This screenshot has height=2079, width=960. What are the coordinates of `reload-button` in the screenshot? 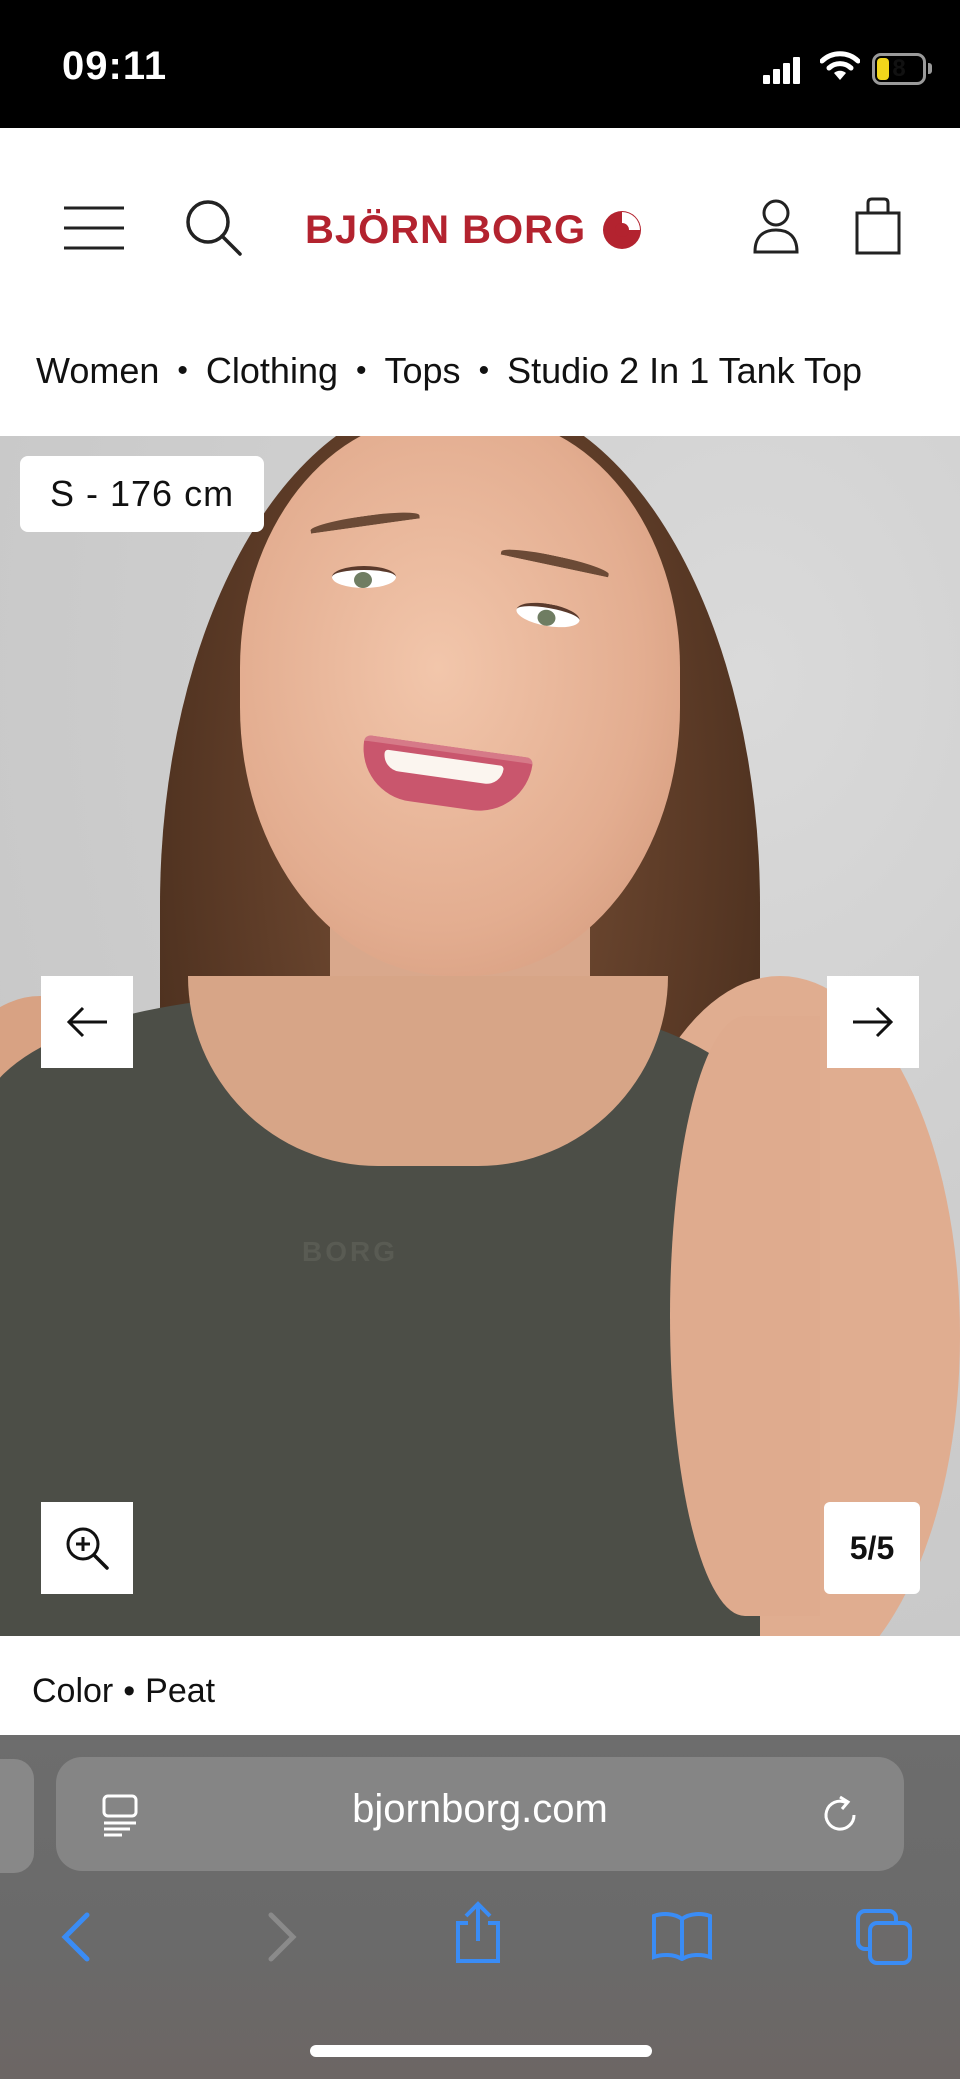 It's located at (840, 1815).